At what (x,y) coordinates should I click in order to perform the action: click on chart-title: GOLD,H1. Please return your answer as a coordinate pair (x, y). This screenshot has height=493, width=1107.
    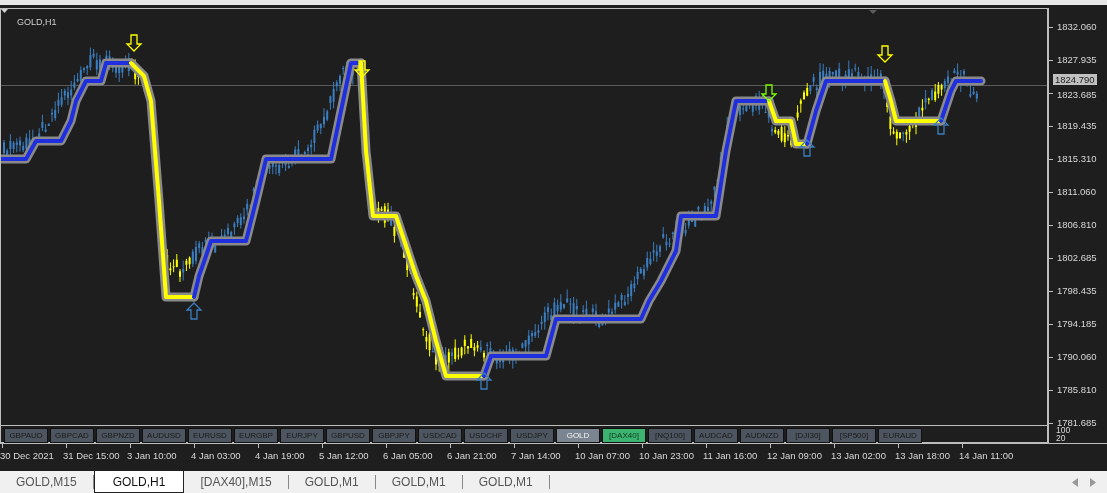
    Looking at the image, I should click on (37, 22).